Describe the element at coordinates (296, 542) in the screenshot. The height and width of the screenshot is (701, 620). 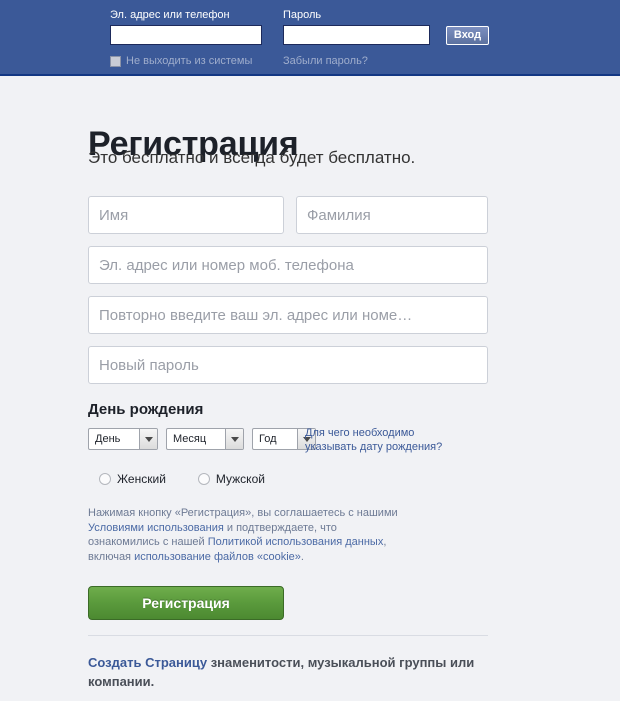
I see `data-policy-link: Политикой использования данных` at that location.